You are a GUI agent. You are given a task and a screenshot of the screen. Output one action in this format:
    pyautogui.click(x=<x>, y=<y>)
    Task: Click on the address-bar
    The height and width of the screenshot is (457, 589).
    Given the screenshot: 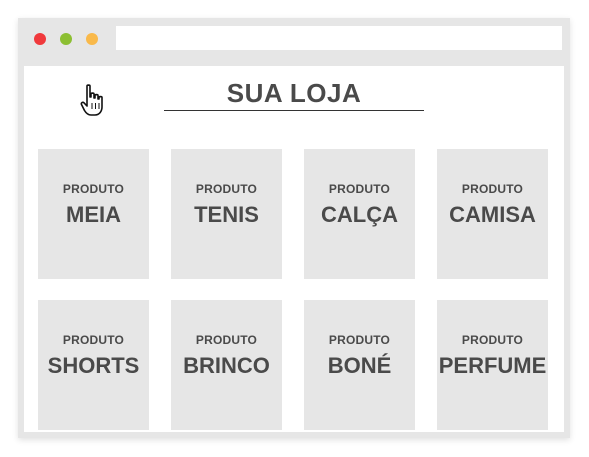 What is the action you would take?
    pyautogui.click(x=339, y=38)
    